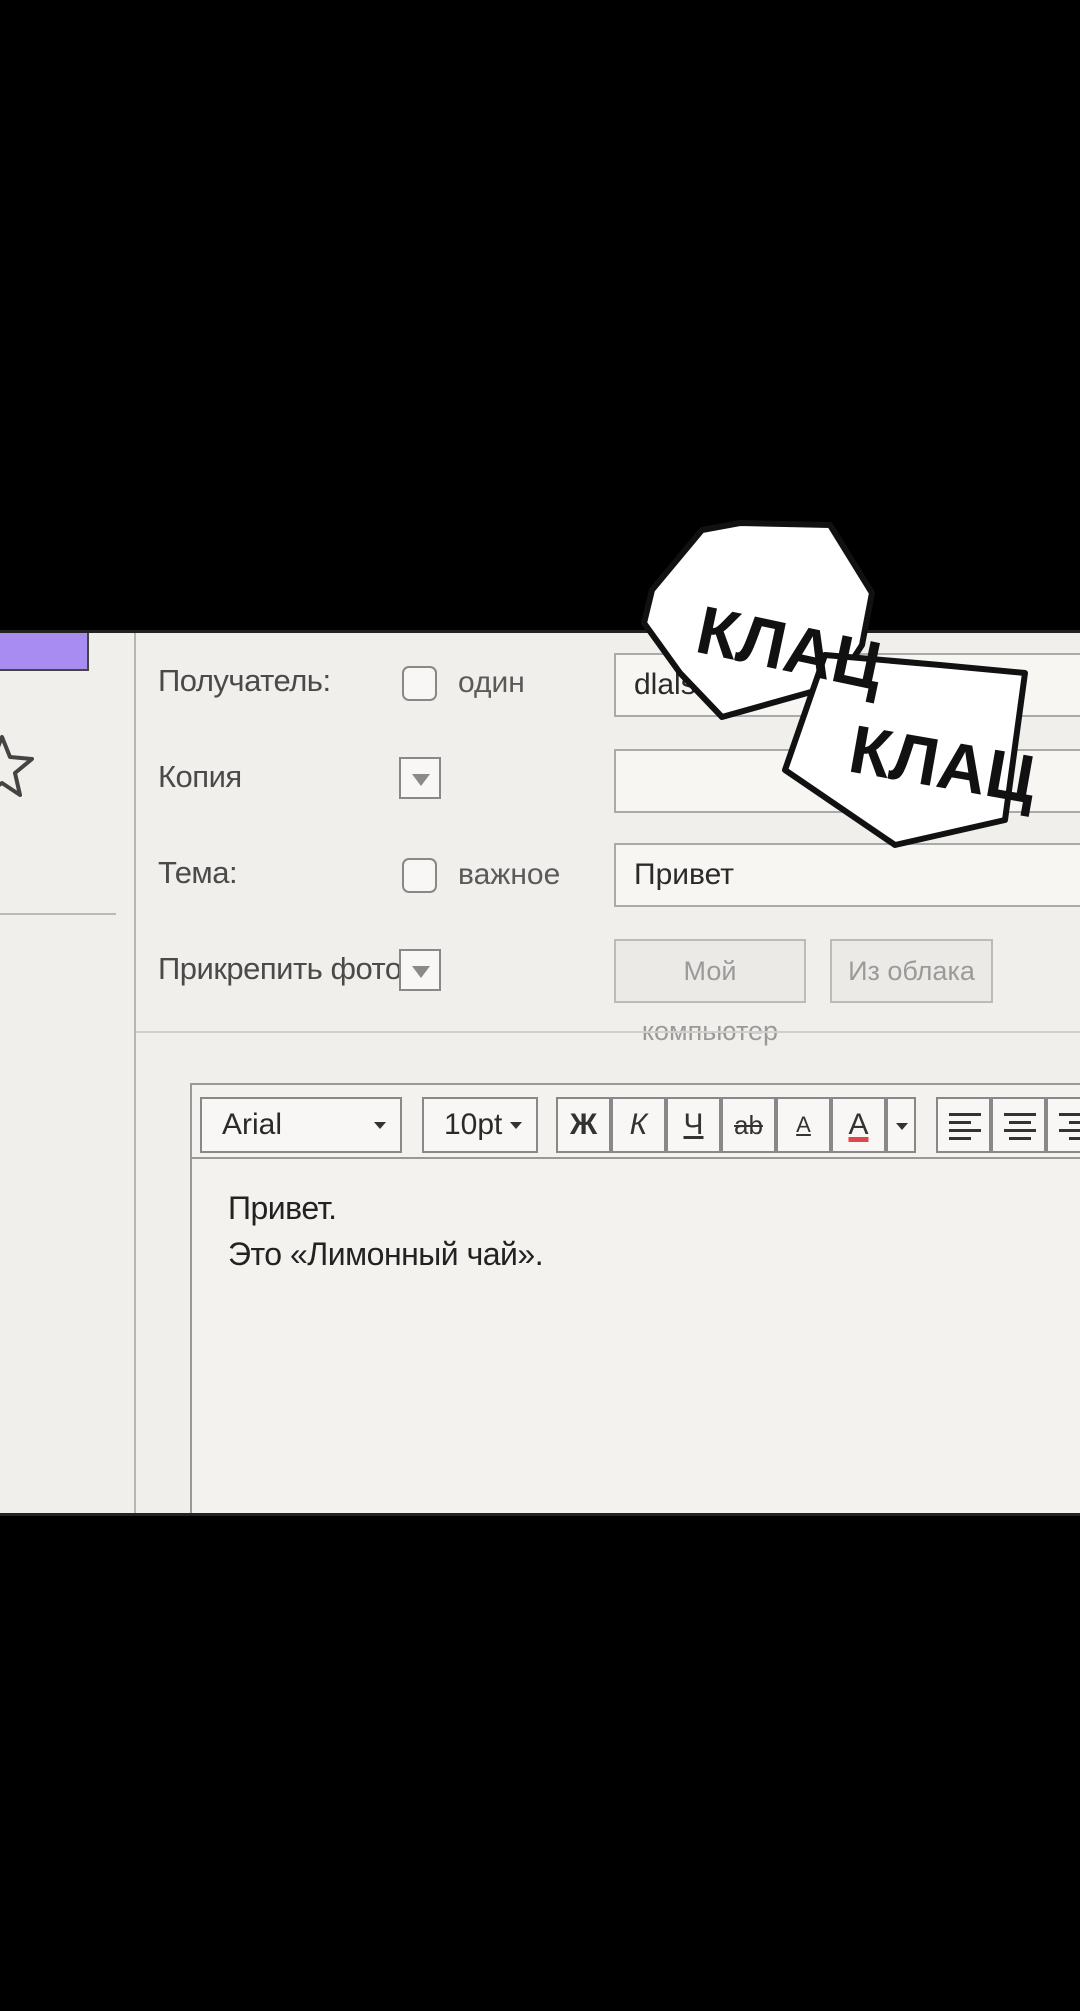  What do you see at coordinates (860, 687) in the screenshot?
I see `sound-effect: КЛАЦ КЛАЦ` at bounding box center [860, 687].